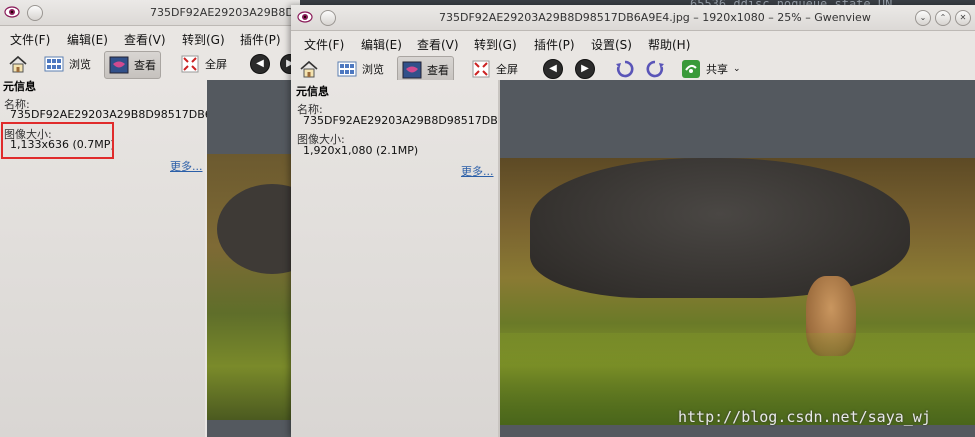 This screenshot has height=437, width=975. I want to click on rotate-left-icon, so click(625, 69).